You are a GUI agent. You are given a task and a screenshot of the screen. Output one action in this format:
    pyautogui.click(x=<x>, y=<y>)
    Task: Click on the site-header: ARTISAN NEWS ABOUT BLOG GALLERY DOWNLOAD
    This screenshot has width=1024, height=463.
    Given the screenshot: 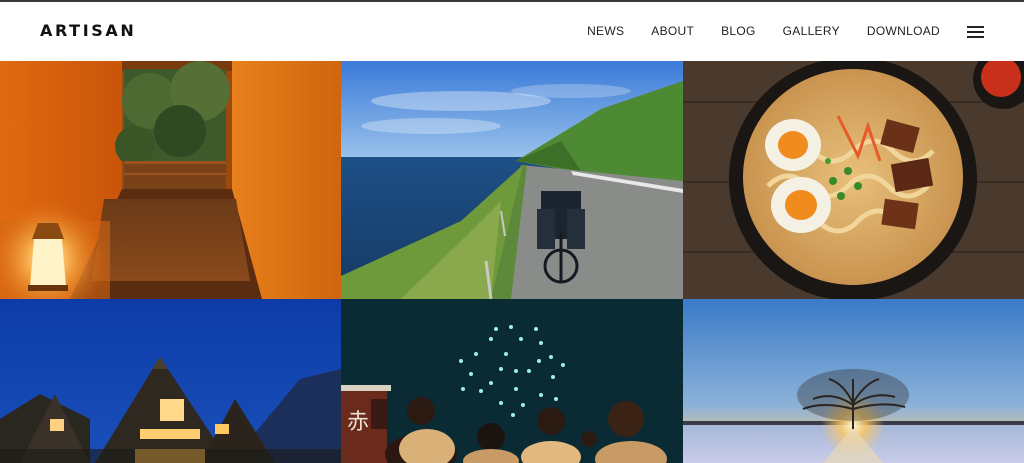 What is the action you would take?
    pyautogui.click(x=512, y=31)
    